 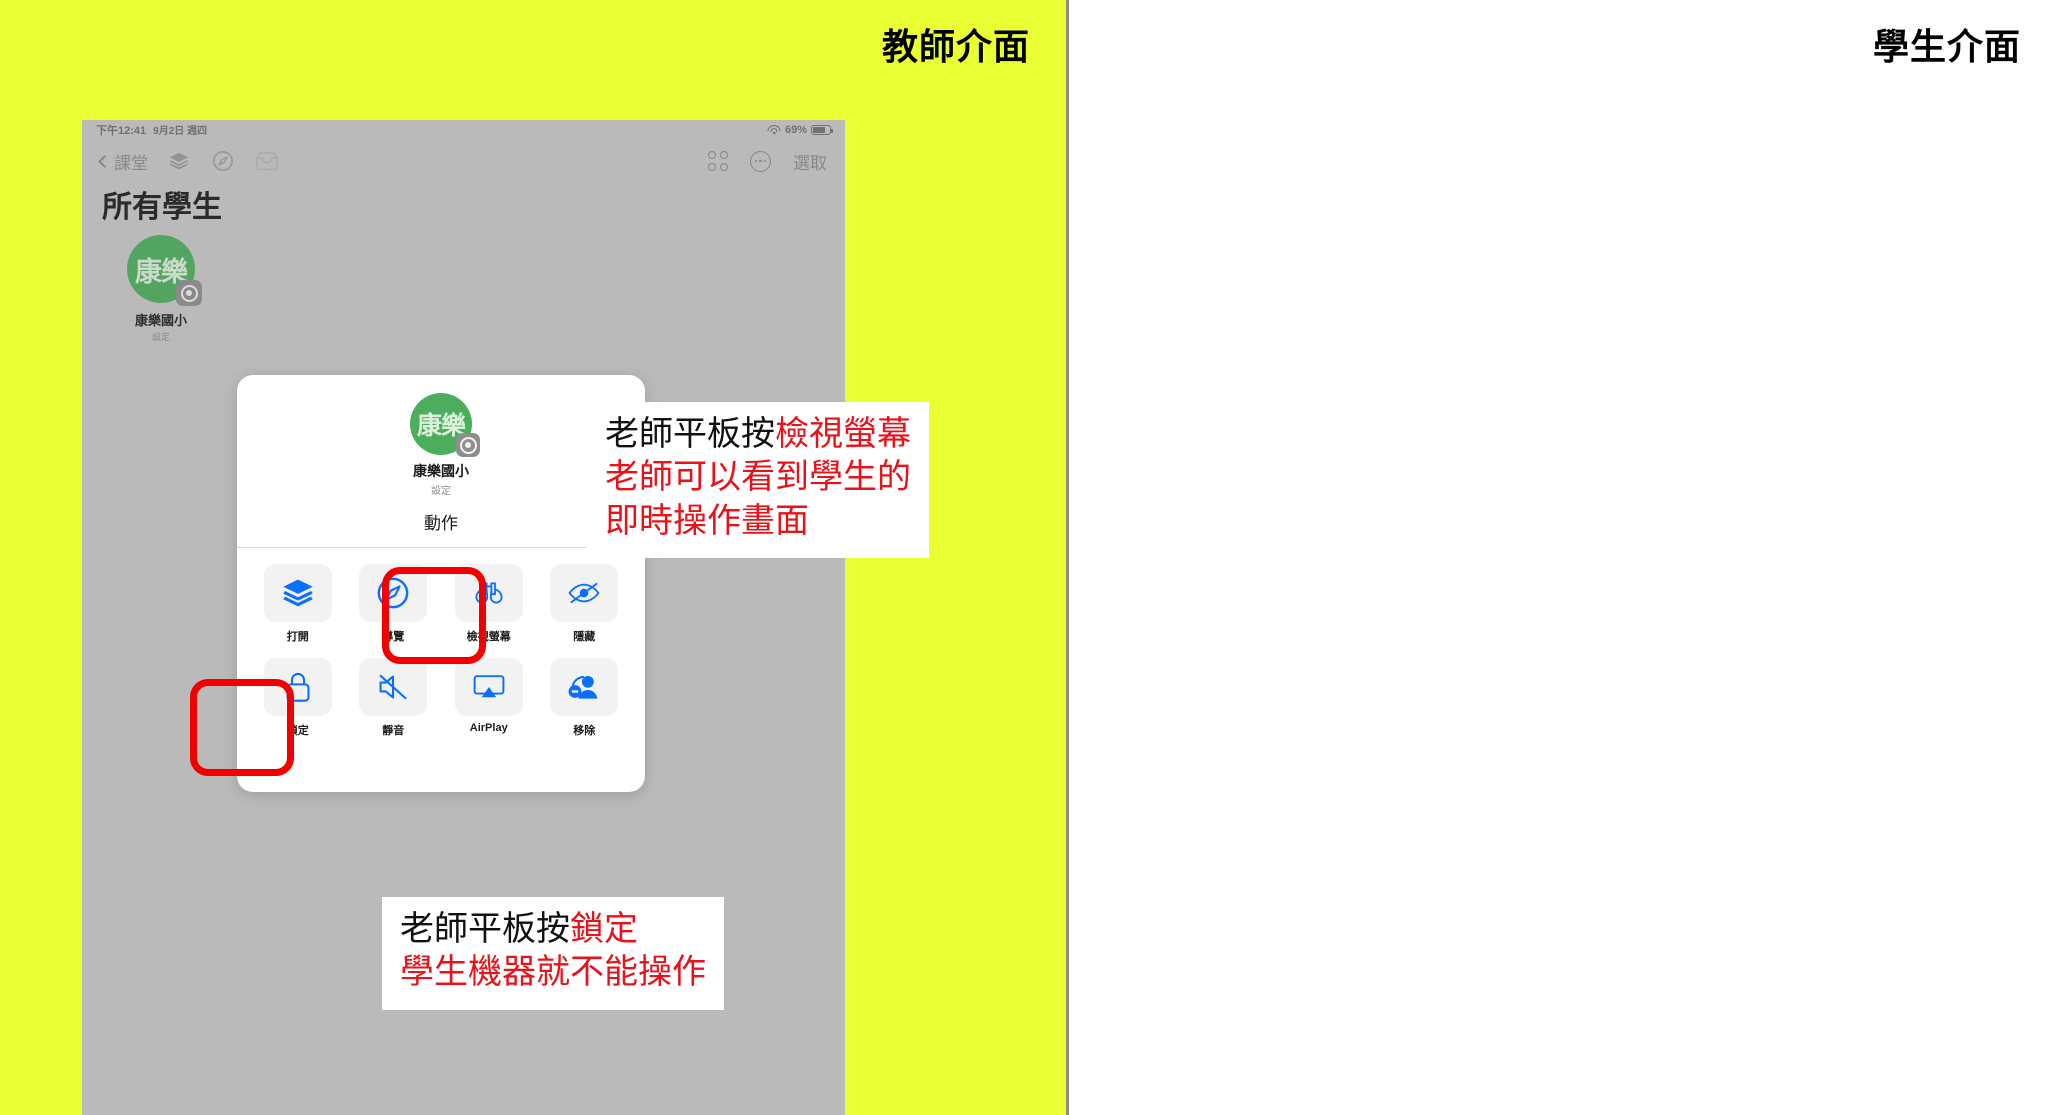 I want to click on speaker-mute-icon, so click(x=393, y=687).